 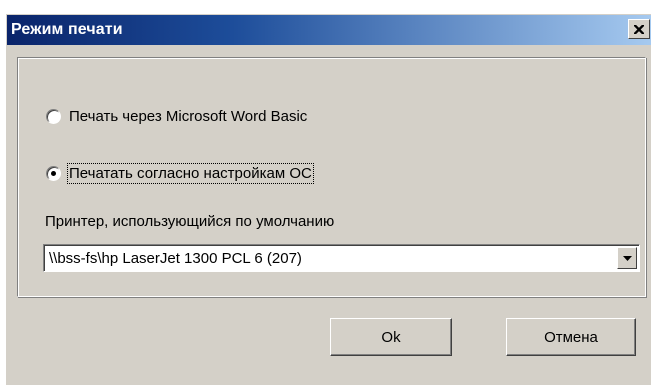 I want to click on dialog-title: Режим печати, so click(x=67, y=29).